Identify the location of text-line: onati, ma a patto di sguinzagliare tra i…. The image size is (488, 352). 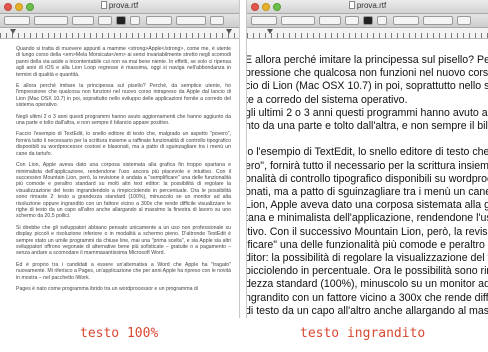
(367, 192).